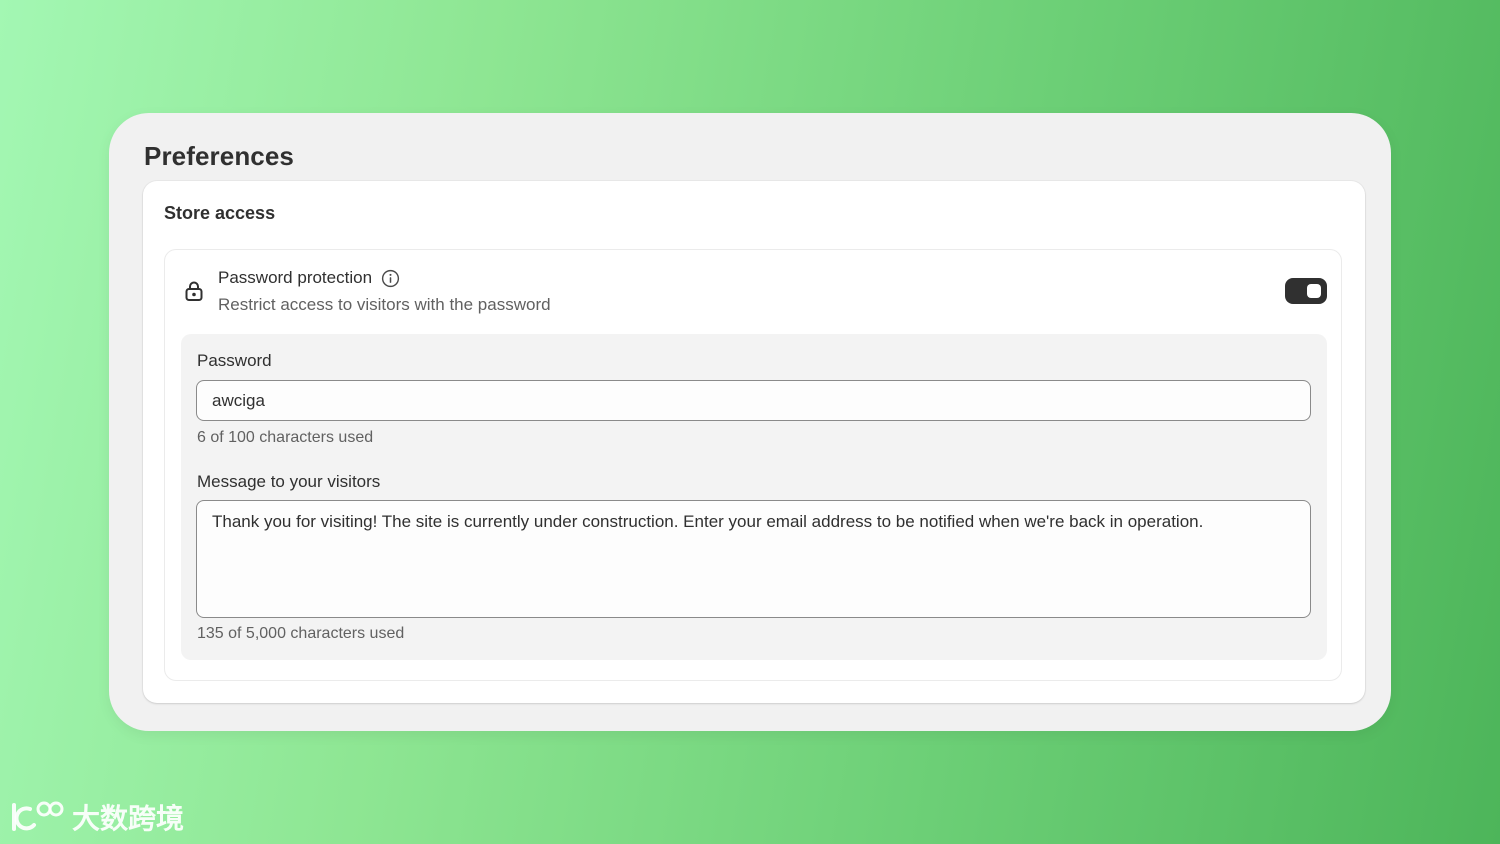 The image size is (1500, 844). What do you see at coordinates (220, 213) in the screenshot?
I see `section-title: Store access` at bounding box center [220, 213].